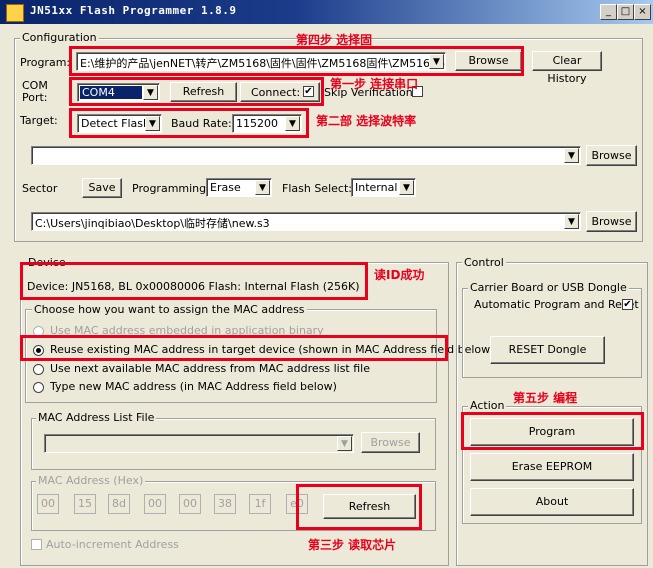 This screenshot has height=568, width=653. I want to click on mac-byte-2: 15, so click(85, 504).